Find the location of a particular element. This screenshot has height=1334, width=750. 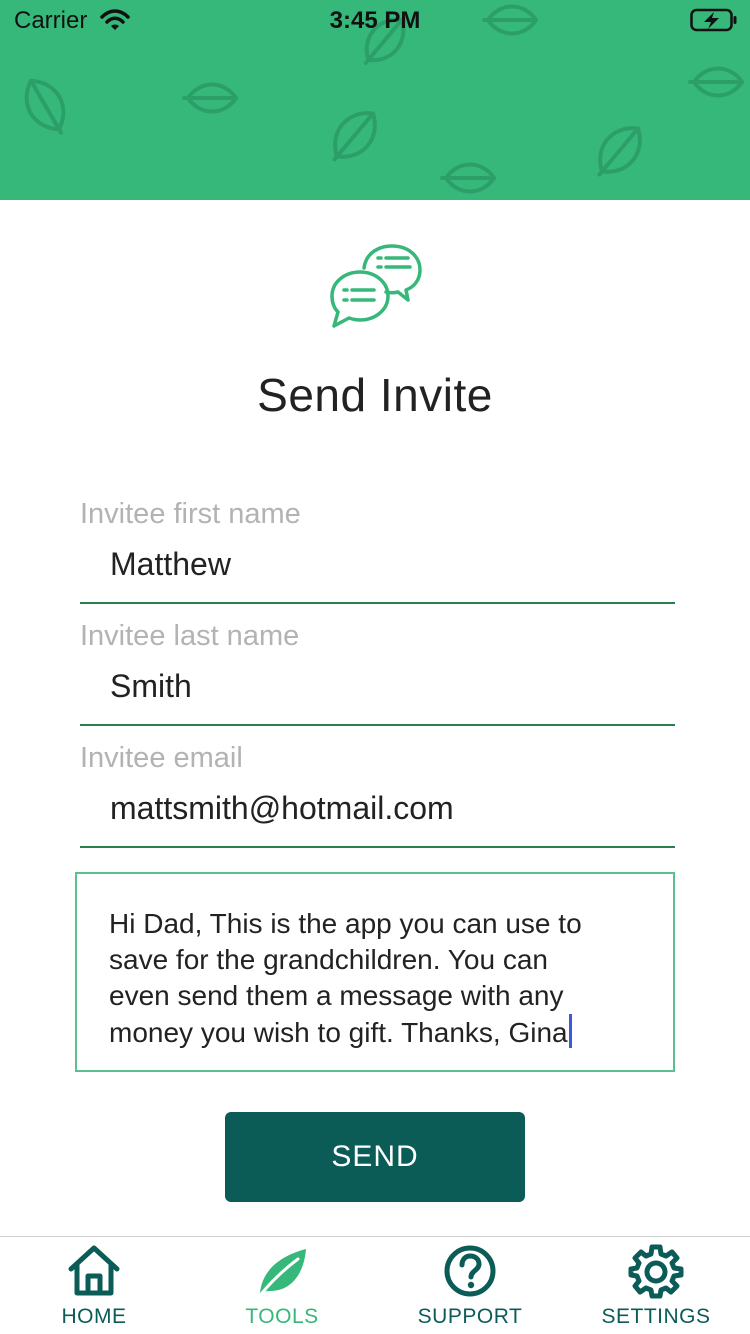

last-name-field: Invitee last name Smith is located at coordinates (377, 675).